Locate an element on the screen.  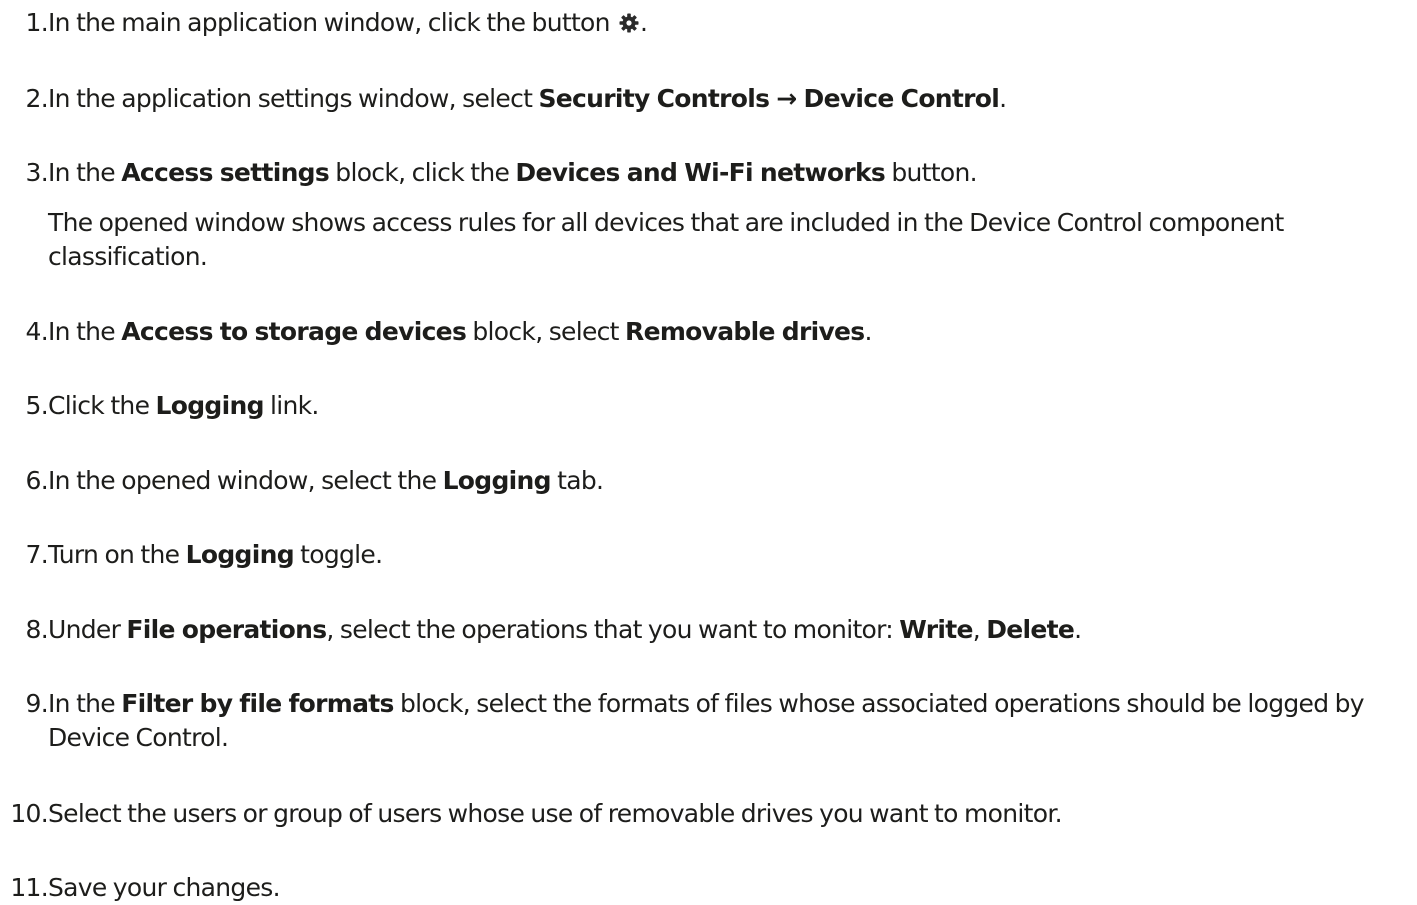
ui-term: Write is located at coordinates (936, 629).